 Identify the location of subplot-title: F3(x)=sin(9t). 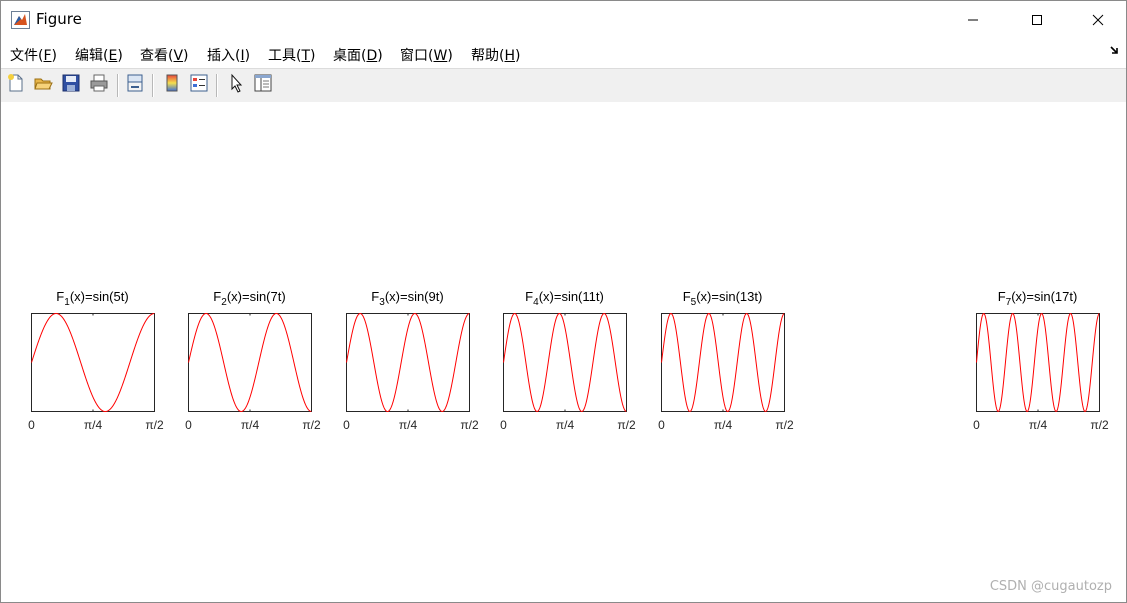
(407, 298).